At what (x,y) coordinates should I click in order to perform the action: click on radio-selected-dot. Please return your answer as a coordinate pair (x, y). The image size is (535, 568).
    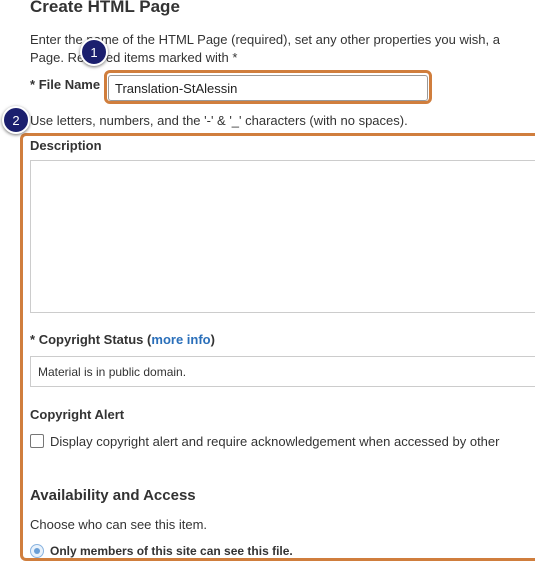
    Looking at the image, I should click on (37, 551).